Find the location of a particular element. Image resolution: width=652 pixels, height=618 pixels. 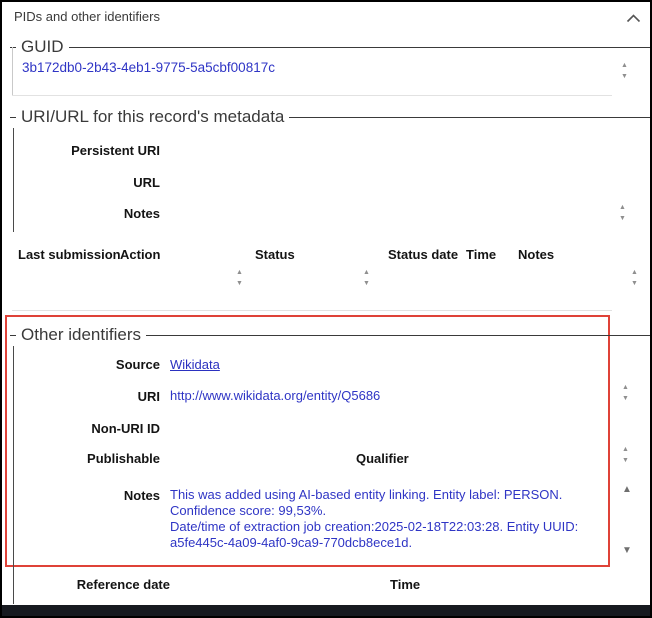

guid-field-scrollbar: ▲ ▼ is located at coordinates (624, 71).